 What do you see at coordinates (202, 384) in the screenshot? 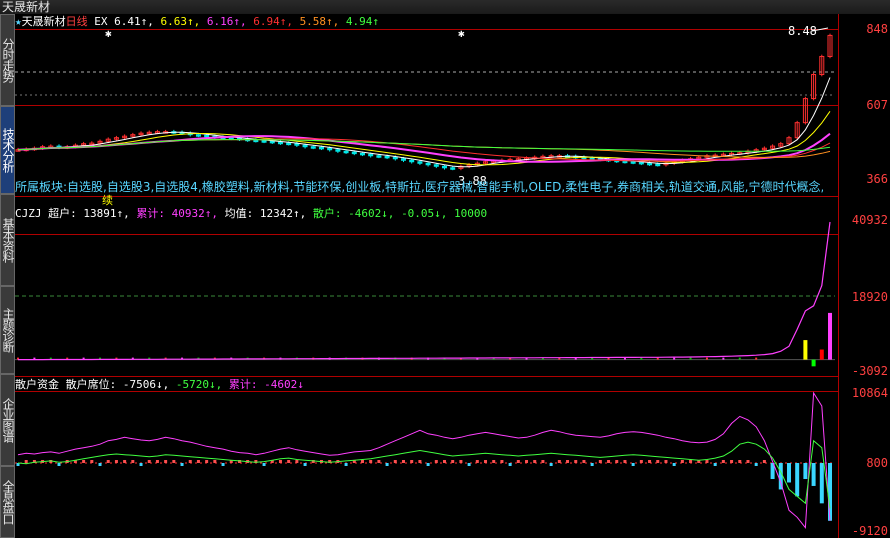
I see `retail-field-1: -5720↓,` at bounding box center [202, 384].